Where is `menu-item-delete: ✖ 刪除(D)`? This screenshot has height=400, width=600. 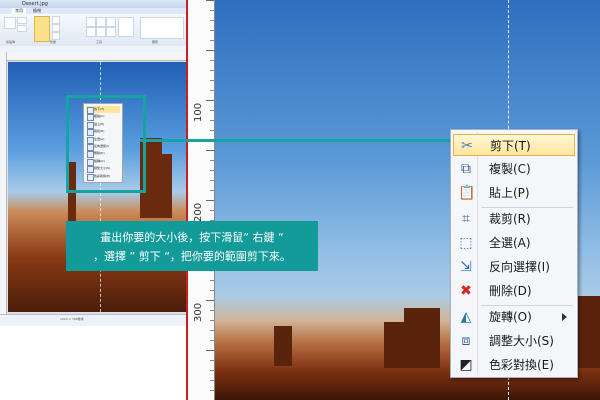
menu-item-delete: ✖ 刪除(D) is located at coordinates (514, 291).